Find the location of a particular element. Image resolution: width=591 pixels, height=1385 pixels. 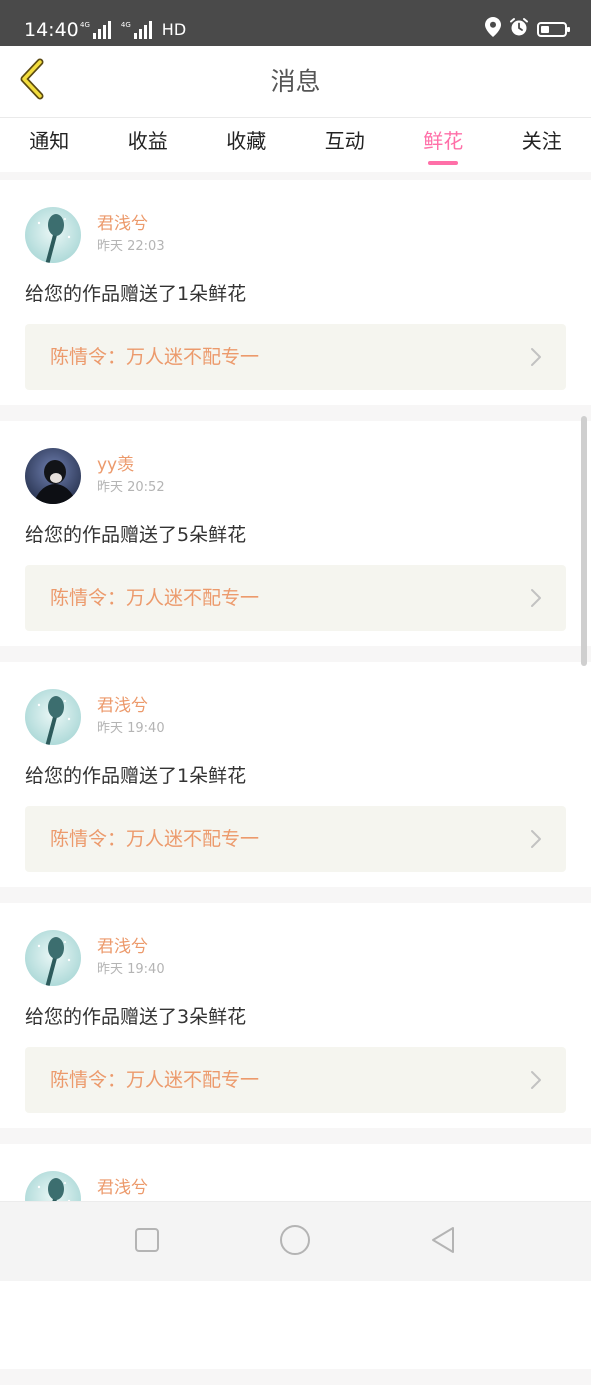

battery-level is located at coordinates (545, 29).